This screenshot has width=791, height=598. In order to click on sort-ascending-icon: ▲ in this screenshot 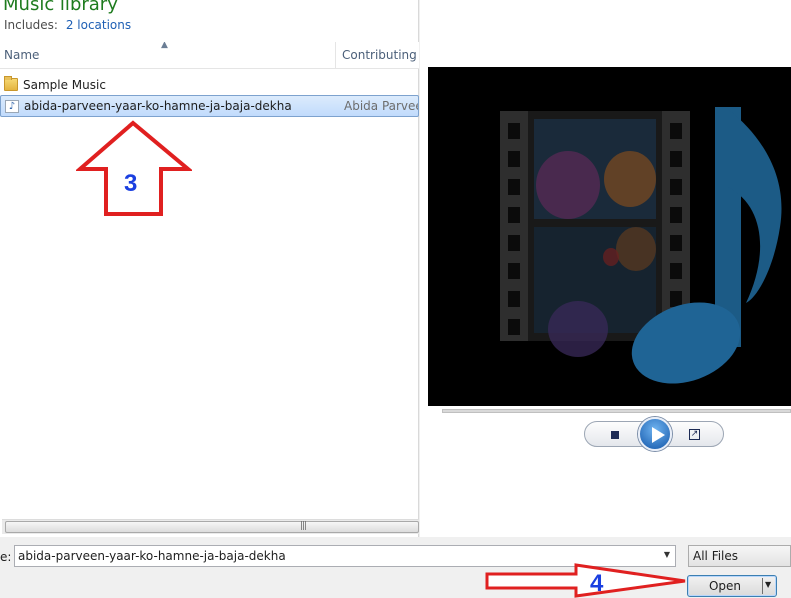, I will do `click(164, 46)`.